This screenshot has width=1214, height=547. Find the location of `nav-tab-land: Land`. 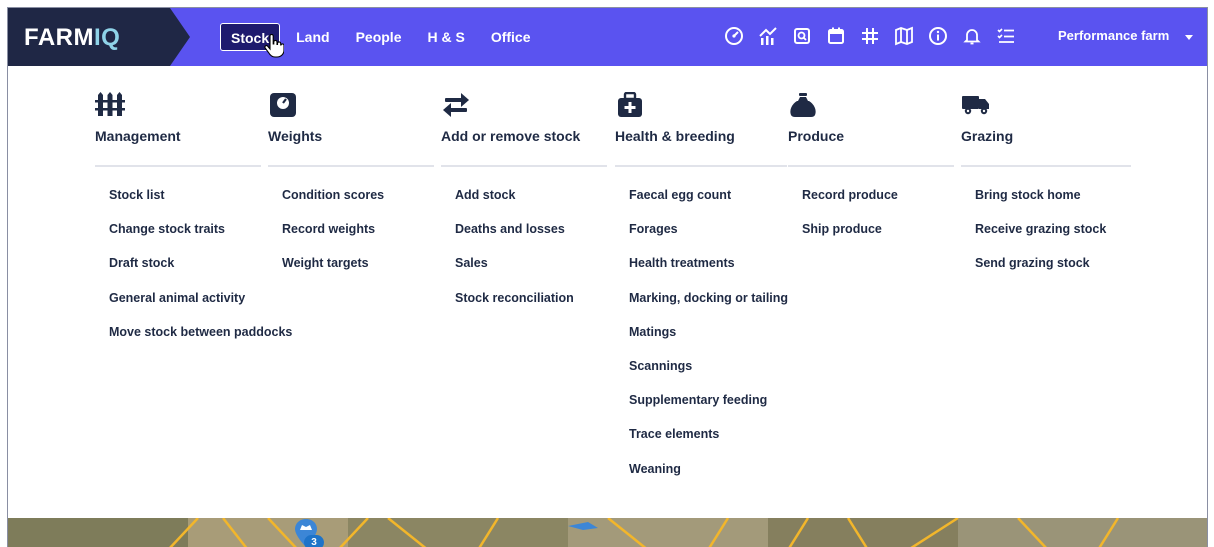

nav-tab-land: Land is located at coordinates (312, 37).